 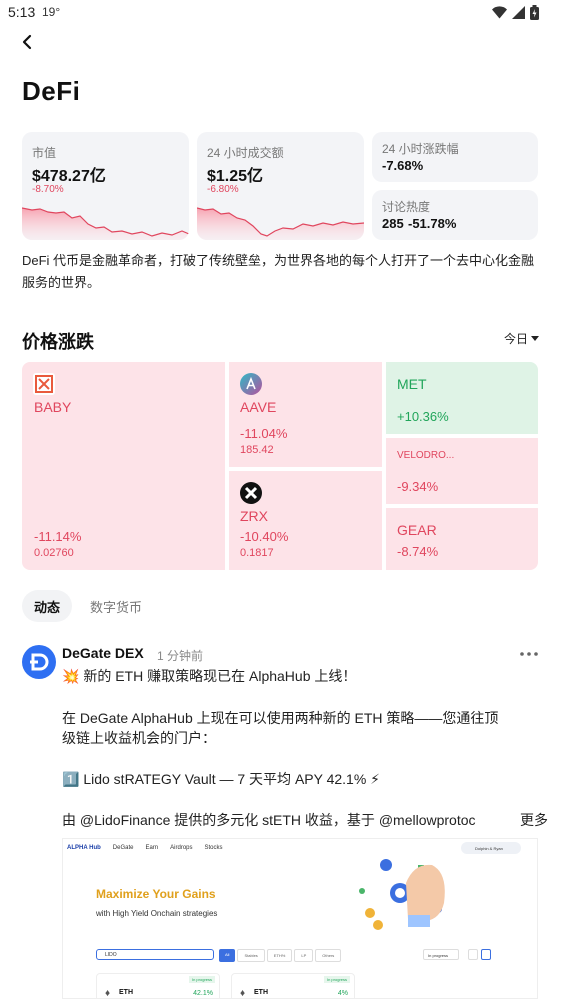 What do you see at coordinates (156, 894) in the screenshot?
I see `image-headline: Maximize Your Gains` at bounding box center [156, 894].